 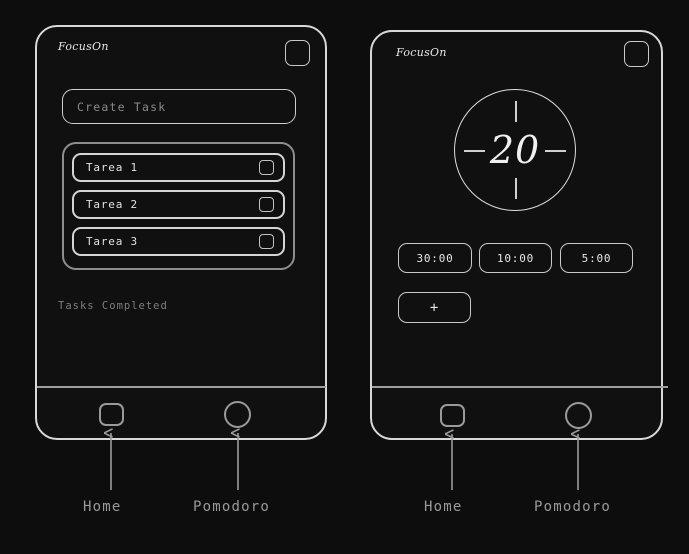 What do you see at coordinates (516, 188) in the screenshot?
I see `tick-mark-bottom-icon` at bounding box center [516, 188].